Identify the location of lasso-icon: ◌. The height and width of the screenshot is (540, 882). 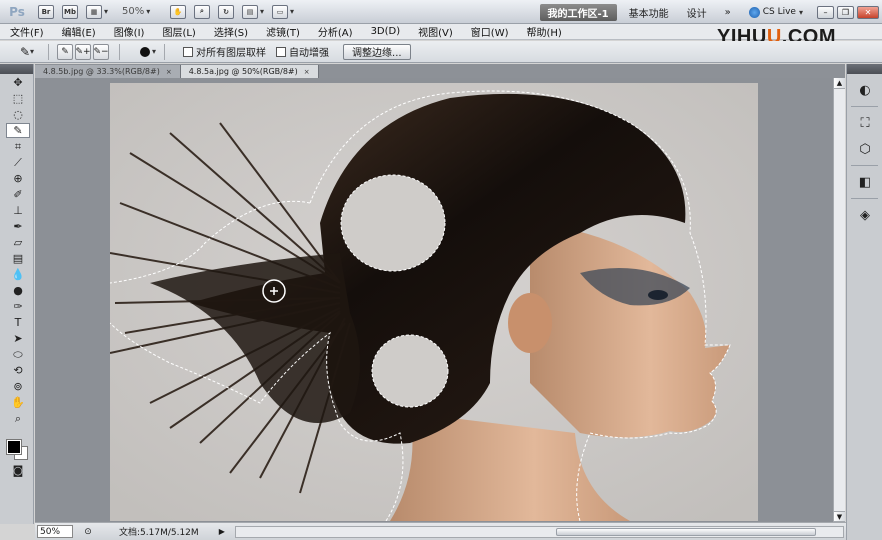
(18, 114).